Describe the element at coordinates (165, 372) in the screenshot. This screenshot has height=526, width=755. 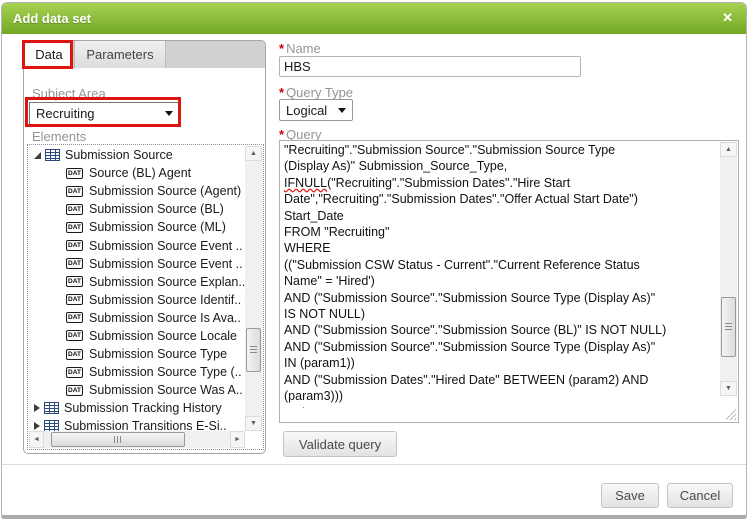
I see `tree-item-label: Submission Source Type (..` at that location.